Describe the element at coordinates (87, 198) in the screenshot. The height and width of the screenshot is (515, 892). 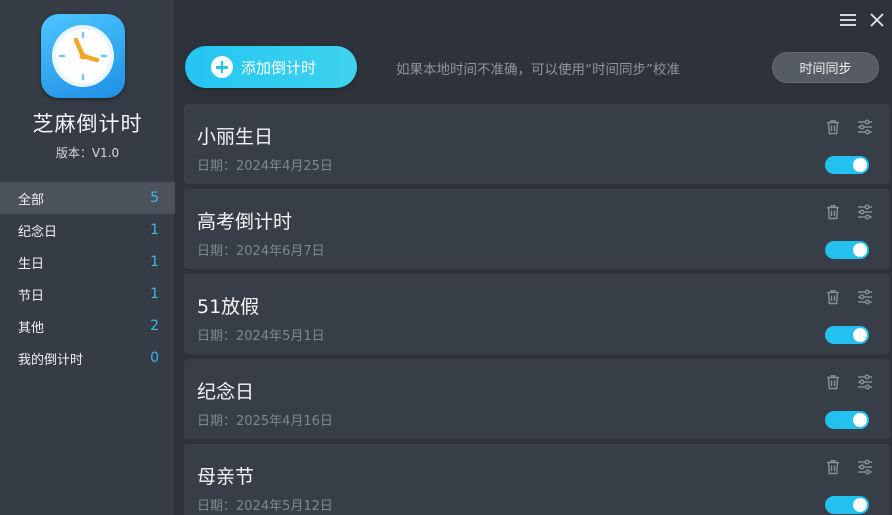
I see `category-item-all: 全部 5` at that location.